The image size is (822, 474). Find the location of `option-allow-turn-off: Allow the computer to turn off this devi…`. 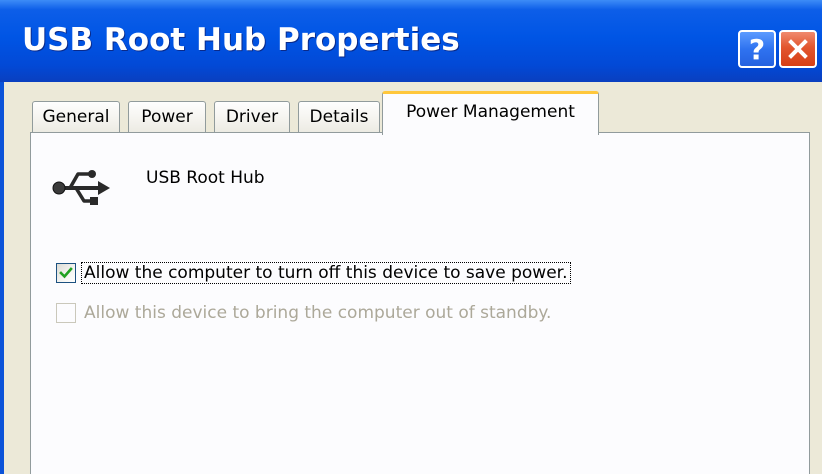

option-allow-turn-off: Allow the computer to turn off this devi… is located at coordinates (313, 273).